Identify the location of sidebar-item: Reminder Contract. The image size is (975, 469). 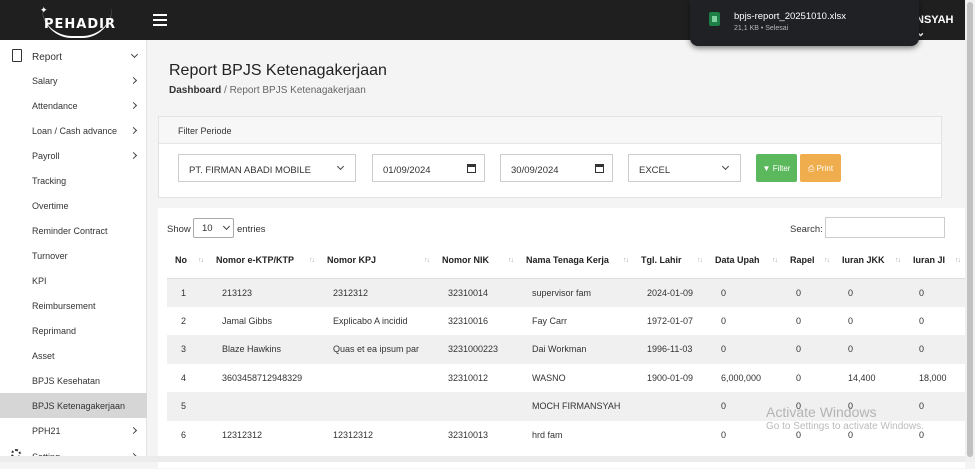
(73, 230).